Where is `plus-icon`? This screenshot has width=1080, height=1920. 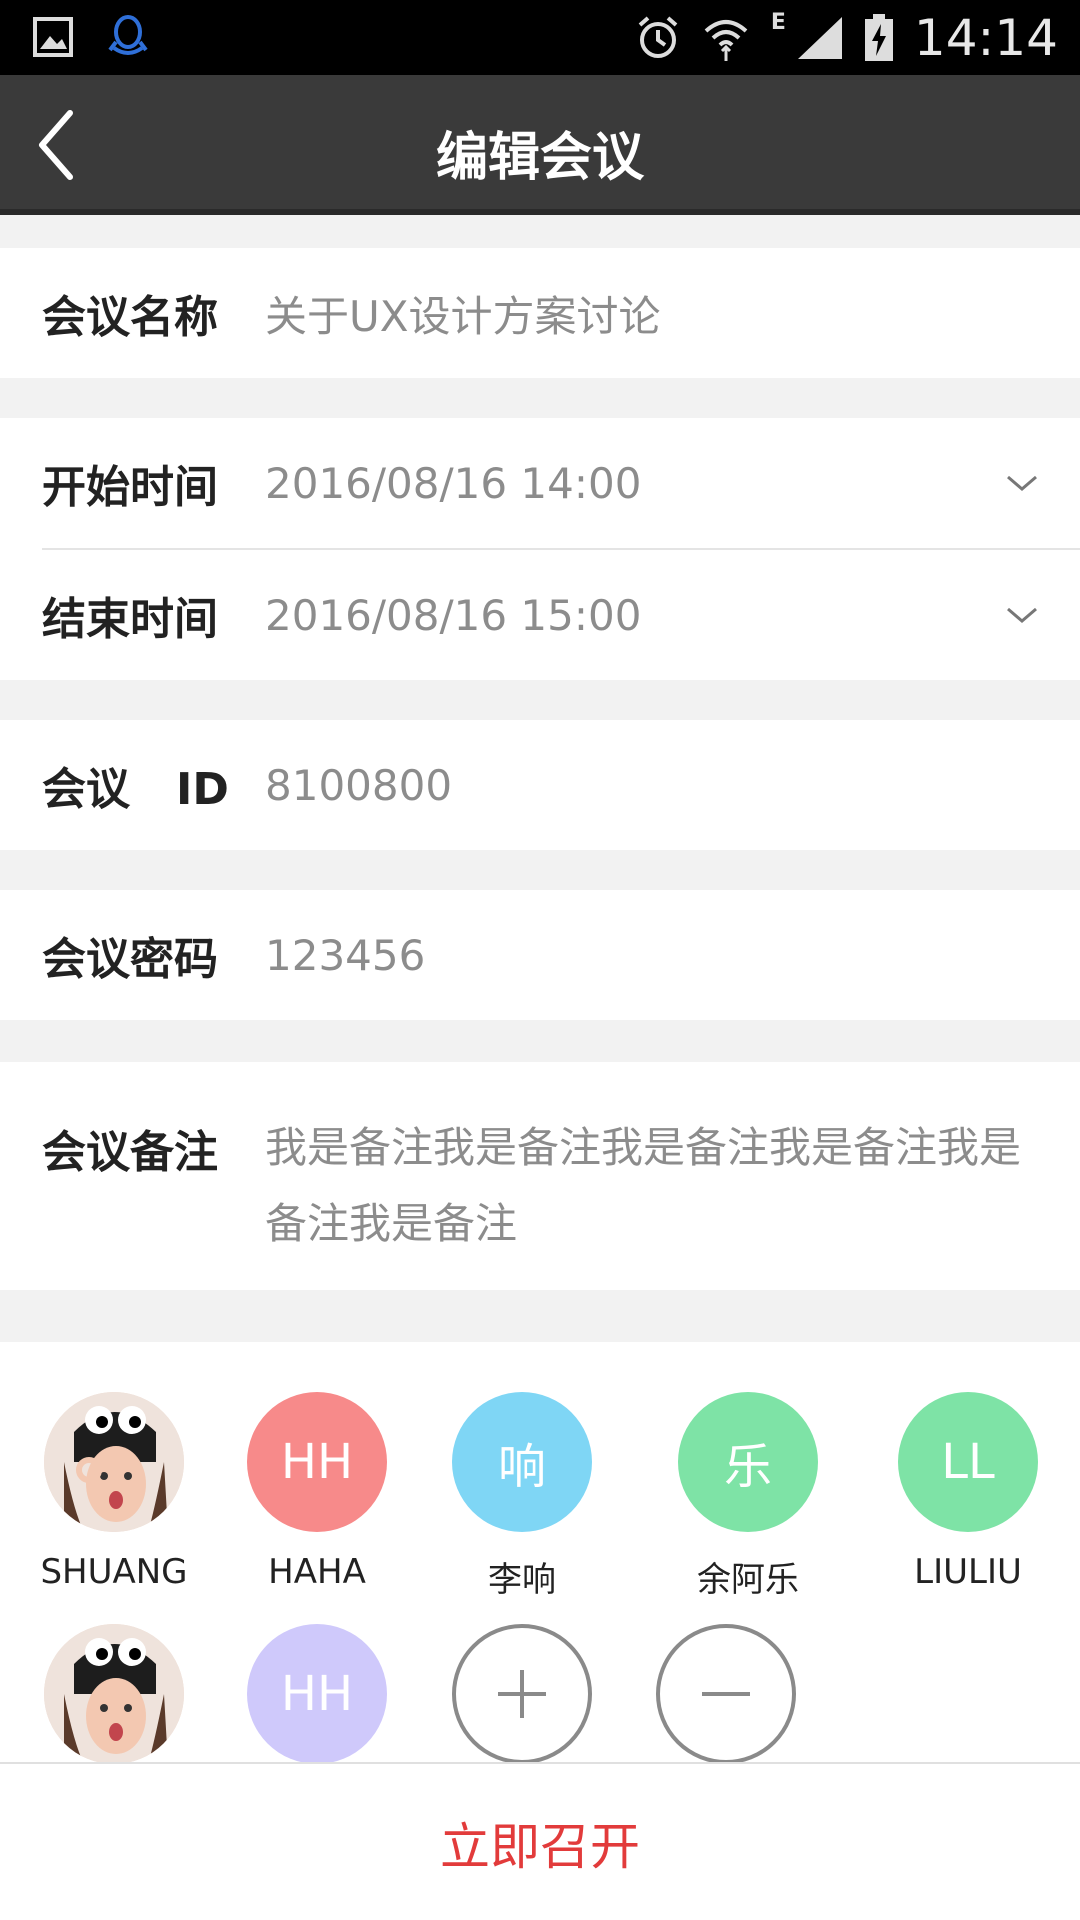 plus-icon is located at coordinates (522, 1694).